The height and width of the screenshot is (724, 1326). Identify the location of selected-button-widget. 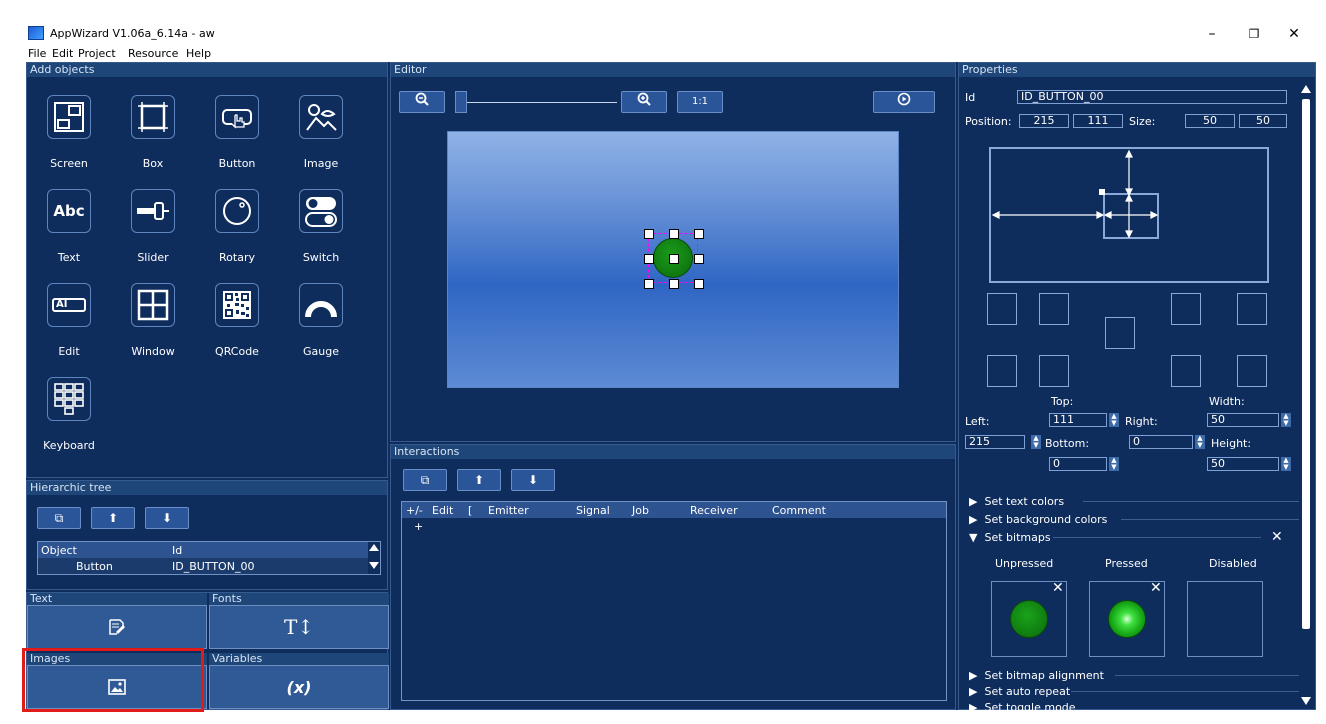
(674, 259).